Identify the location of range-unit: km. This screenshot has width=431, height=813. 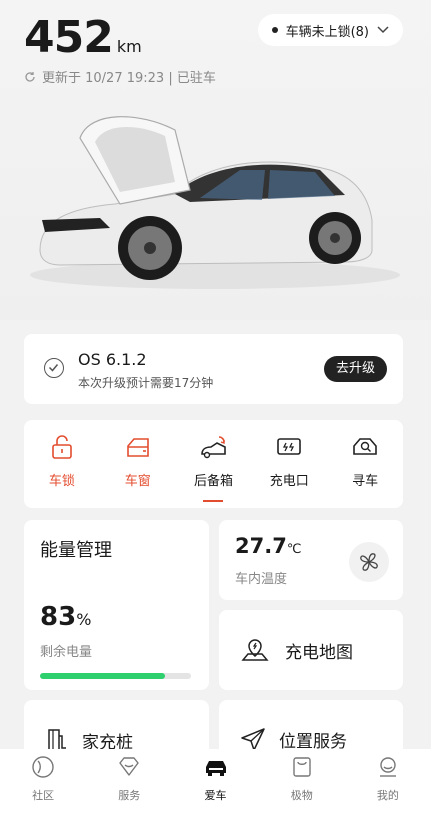
(129, 46).